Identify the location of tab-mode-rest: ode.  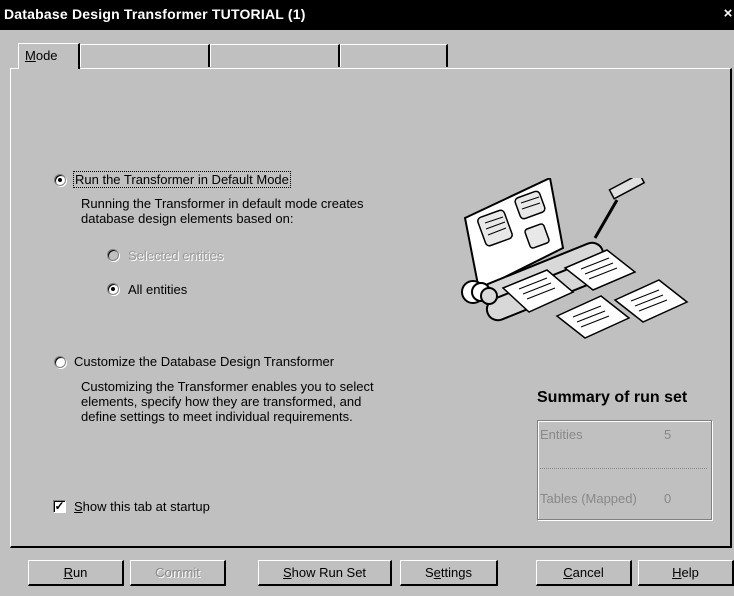
(46, 55).